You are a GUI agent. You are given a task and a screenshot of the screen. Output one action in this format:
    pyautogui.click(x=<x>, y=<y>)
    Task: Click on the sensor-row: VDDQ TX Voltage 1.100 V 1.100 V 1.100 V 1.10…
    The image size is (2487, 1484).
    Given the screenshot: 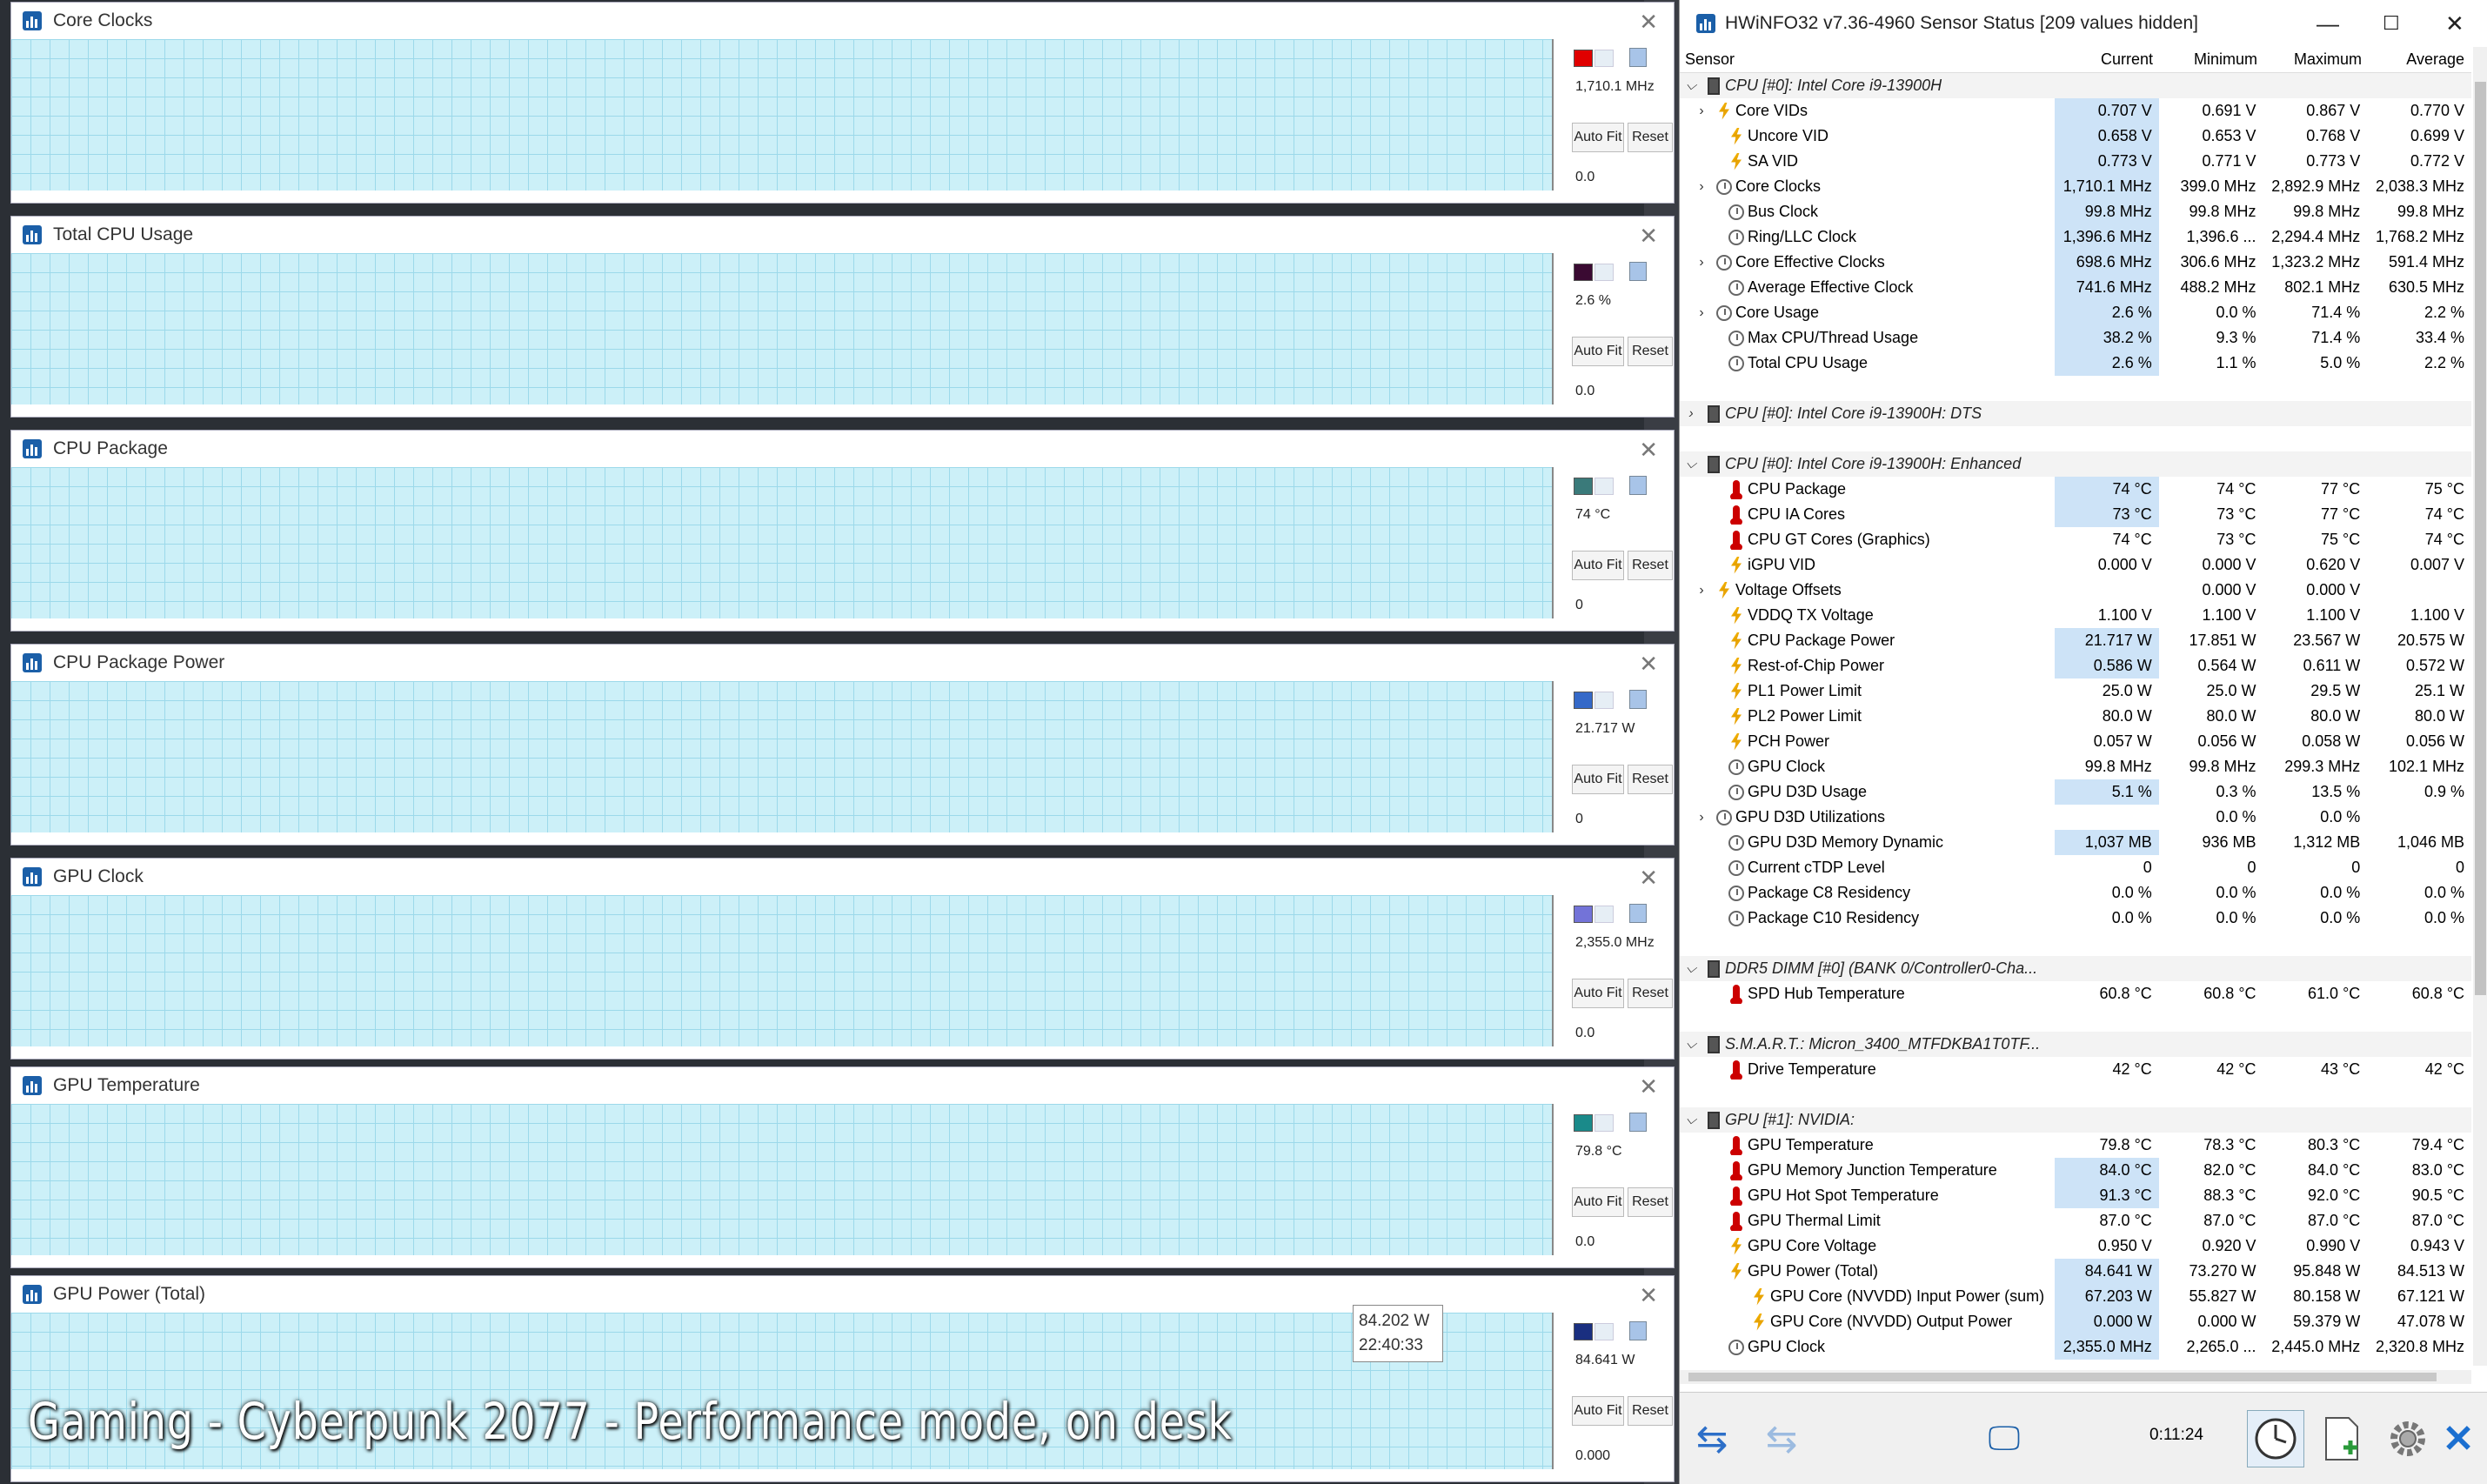 What is the action you would take?
    pyautogui.click(x=2075, y=615)
    